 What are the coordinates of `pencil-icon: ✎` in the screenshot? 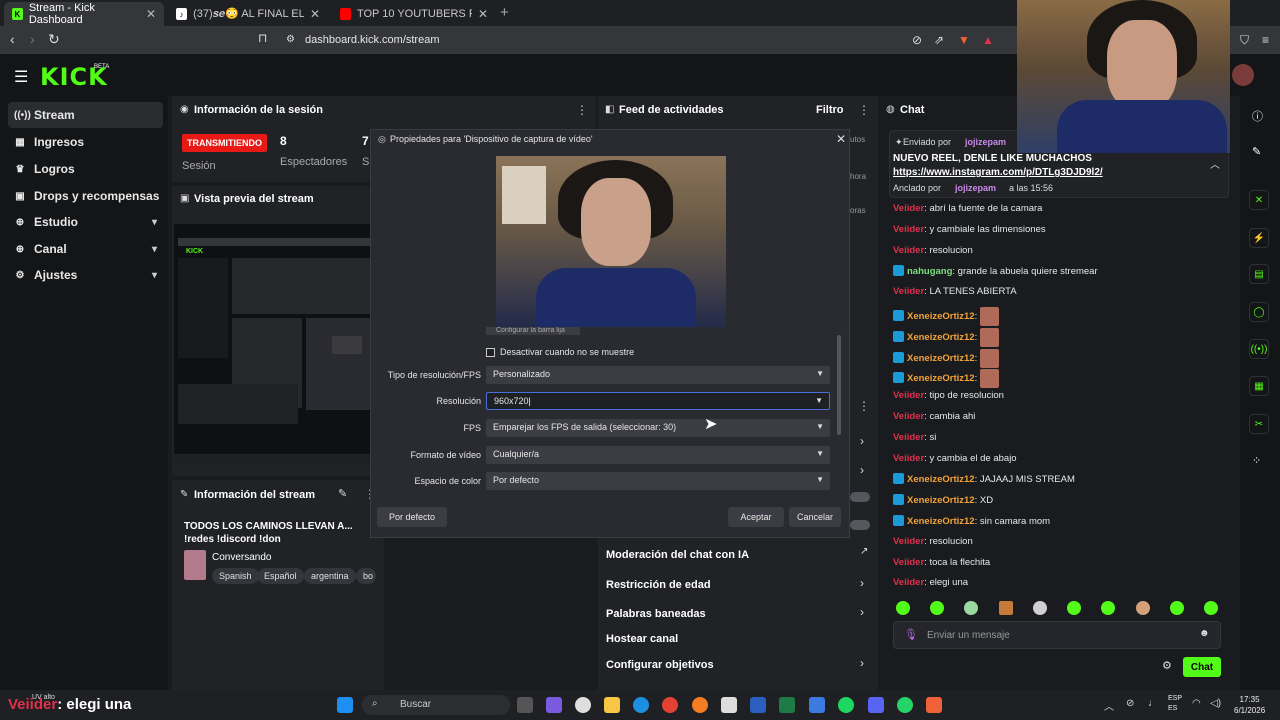 It's located at (1256, 151).